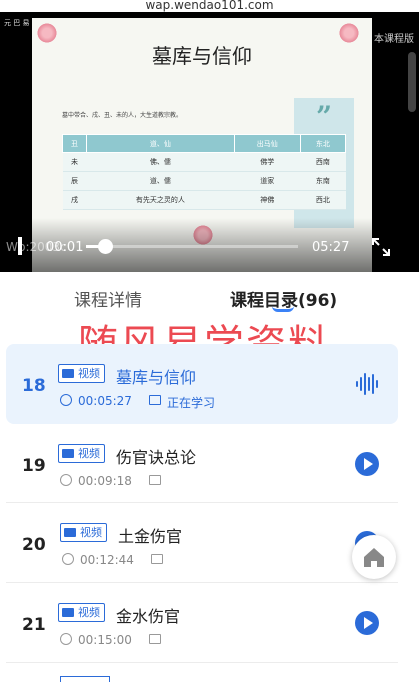 The height and width of the screenshot is (682, 419). What do you see at coordinates (65, 247) in the screenshot?
I see `current-time: 00:01` at bounding box center [65, 247].